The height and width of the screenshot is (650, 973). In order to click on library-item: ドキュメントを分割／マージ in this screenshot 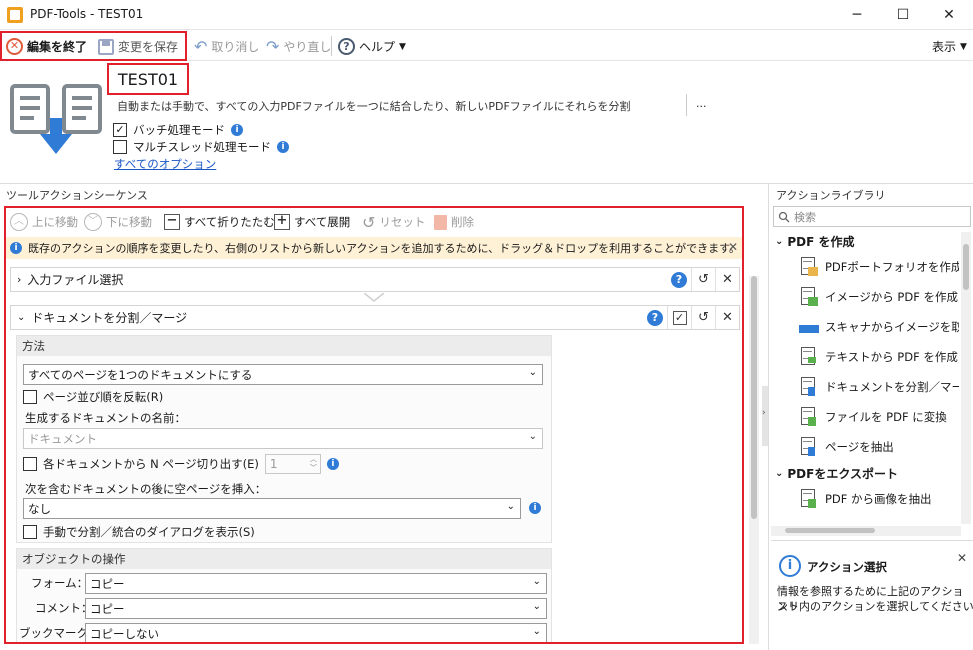, I will do `click(879, 387)`.